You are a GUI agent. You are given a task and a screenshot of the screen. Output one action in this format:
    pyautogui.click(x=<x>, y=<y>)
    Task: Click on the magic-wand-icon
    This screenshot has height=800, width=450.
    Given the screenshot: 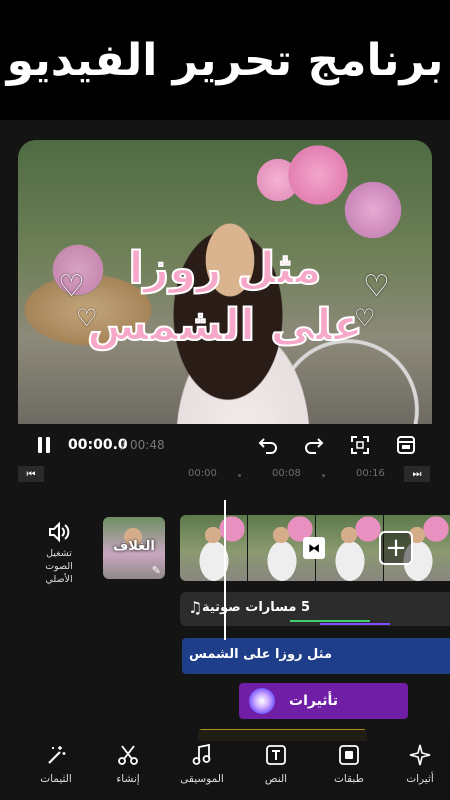 What is the action you would take?
    pyautogui.click(x=56, y=755)
    